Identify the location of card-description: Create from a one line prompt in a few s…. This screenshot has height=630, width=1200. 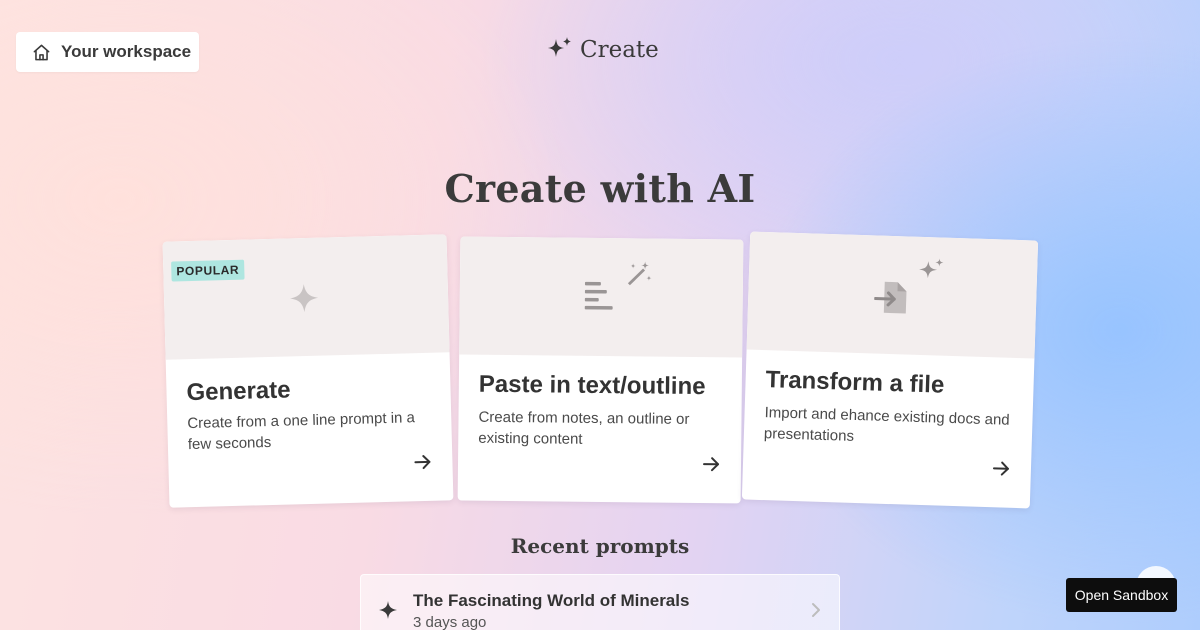
(301, 431).